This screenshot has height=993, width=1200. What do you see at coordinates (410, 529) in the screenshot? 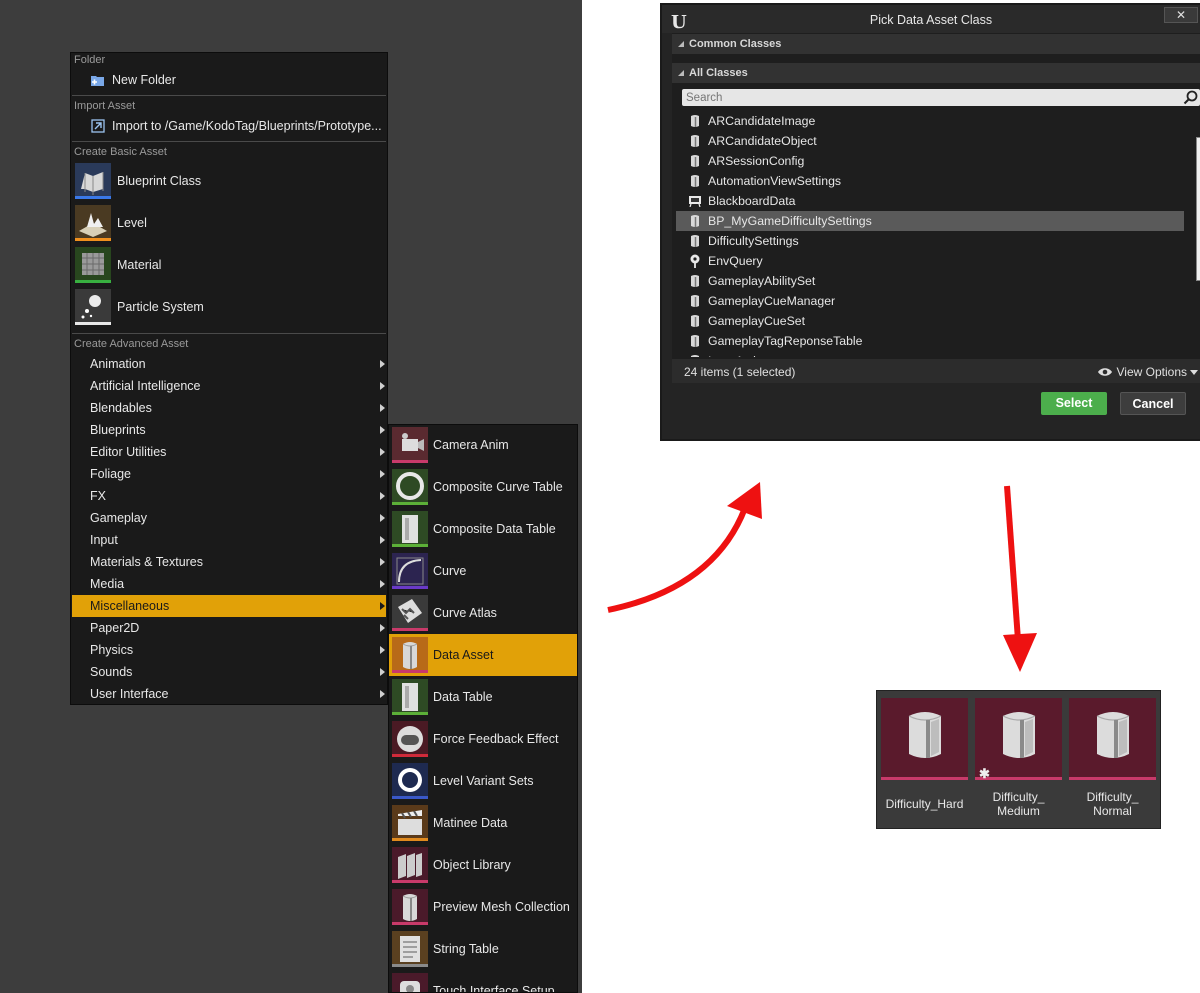
I see `composite-data-table-icon` at bounding box center [410, 529].